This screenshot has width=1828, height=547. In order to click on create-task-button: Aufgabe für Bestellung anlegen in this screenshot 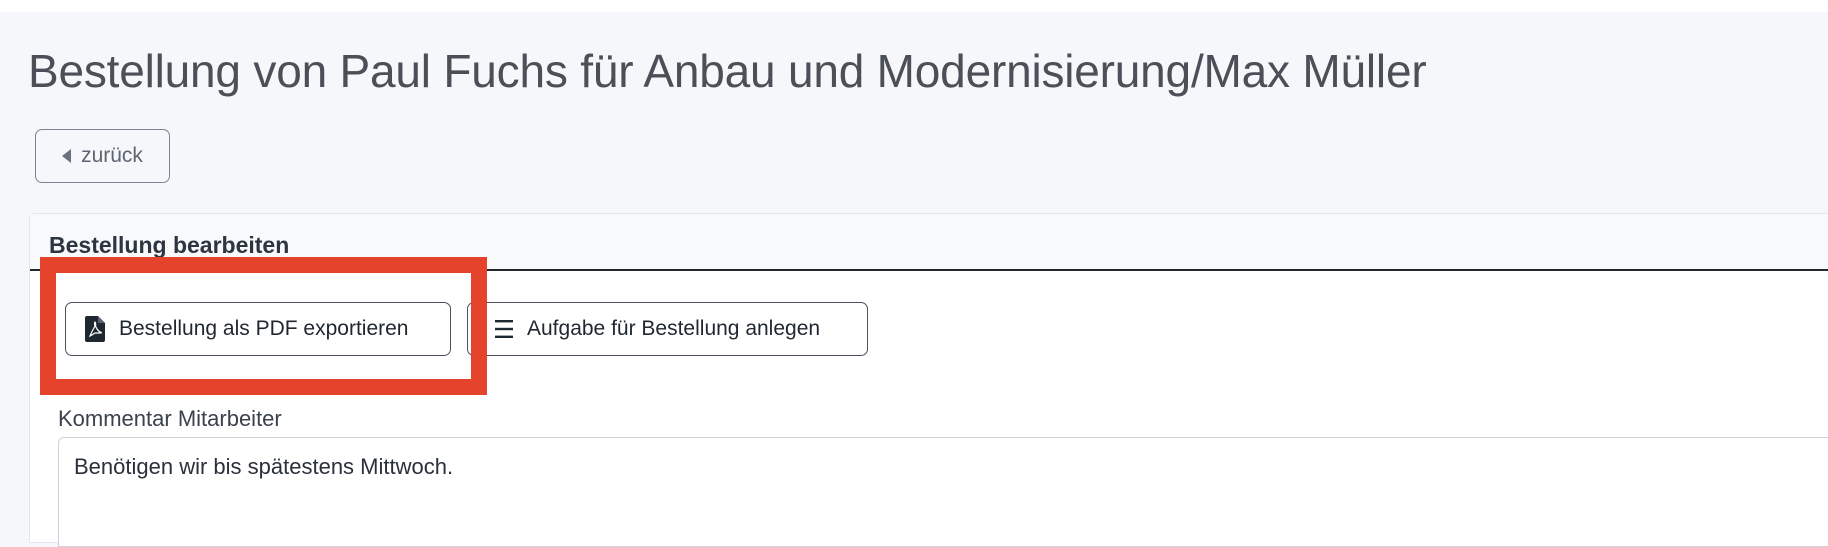, I will do `click(667, 329)`.